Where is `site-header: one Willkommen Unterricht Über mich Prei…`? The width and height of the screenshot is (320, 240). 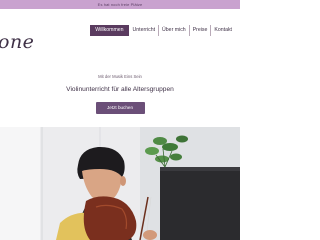 site-header: one Willkommen Unterricht Über mich Prei… is located at coordinates (120, 31).